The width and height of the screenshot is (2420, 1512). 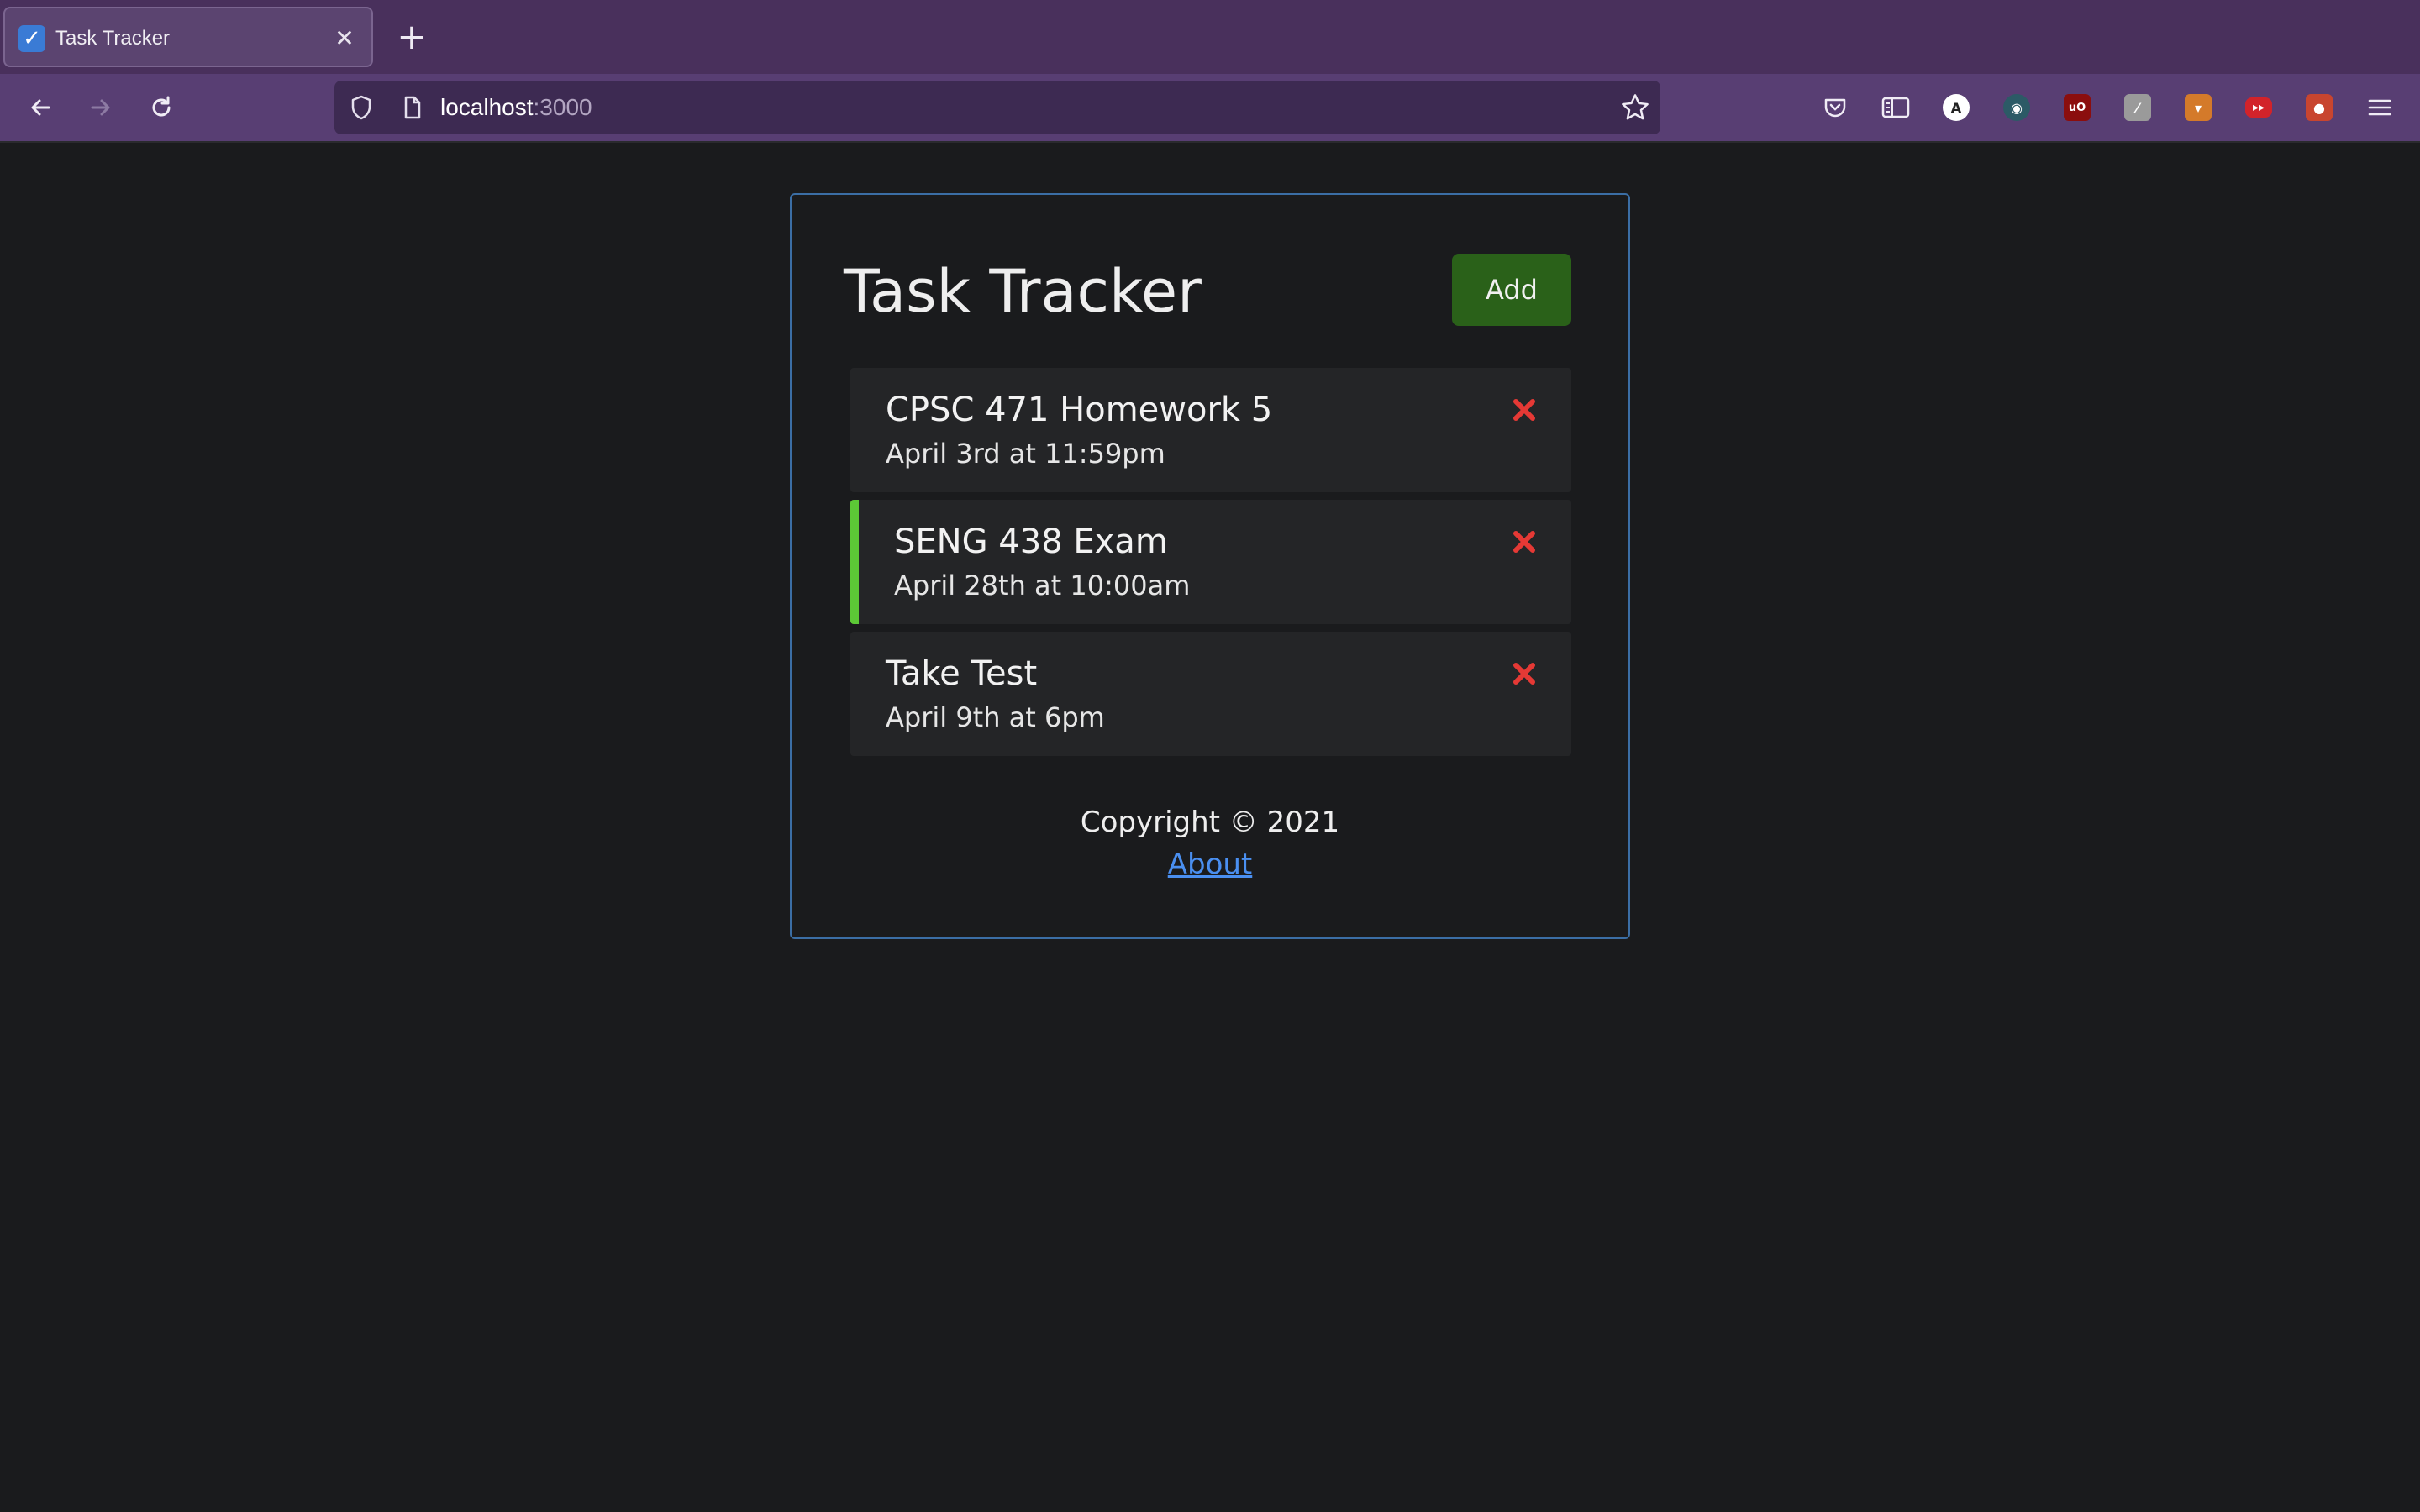 I want to click on task-day: April 9th at 6pm, so click(x=995, y=717).